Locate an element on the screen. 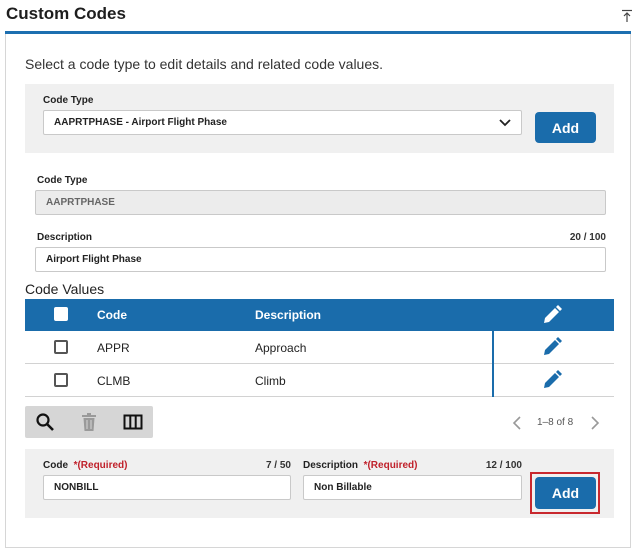  select-all-checkbox is located at coordinates (61, 314).